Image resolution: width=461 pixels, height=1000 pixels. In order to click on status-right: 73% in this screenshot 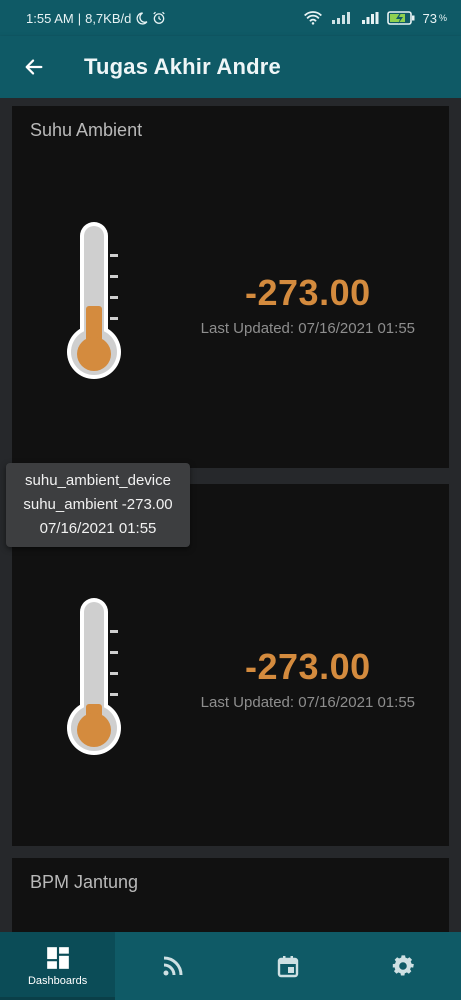, I will do `click(375, 18)`.